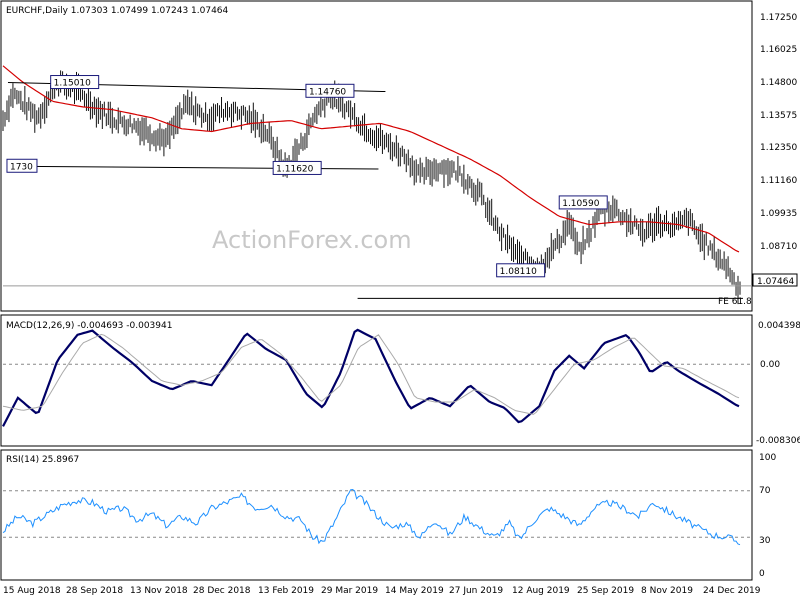 The image size is (800, 600). What do you see at coordinates (42, 460) in the screenshot?
I see `rsi-panel-title: RSI(14) 25.8967` at bounding box center [42, 460].